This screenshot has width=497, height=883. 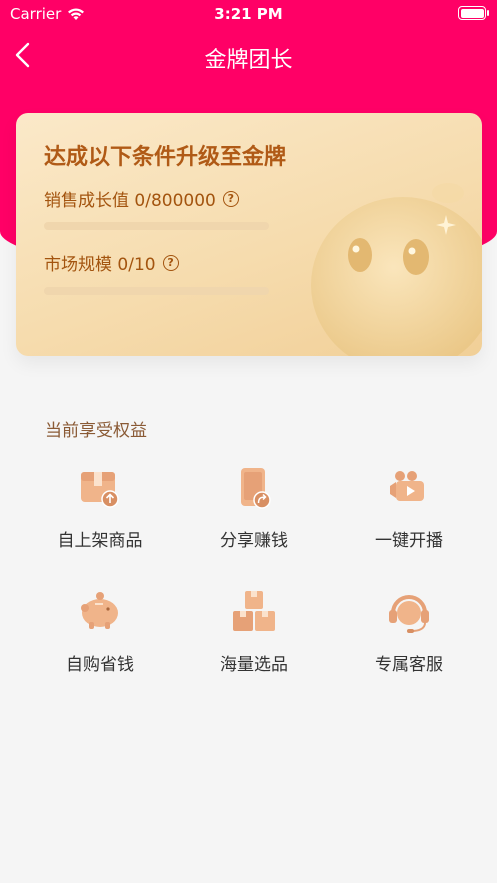 What do you see at coordinates (254, 665) in the screenshot?
I see `benefit-label: 海量选品` at bounding box center [254, 665].